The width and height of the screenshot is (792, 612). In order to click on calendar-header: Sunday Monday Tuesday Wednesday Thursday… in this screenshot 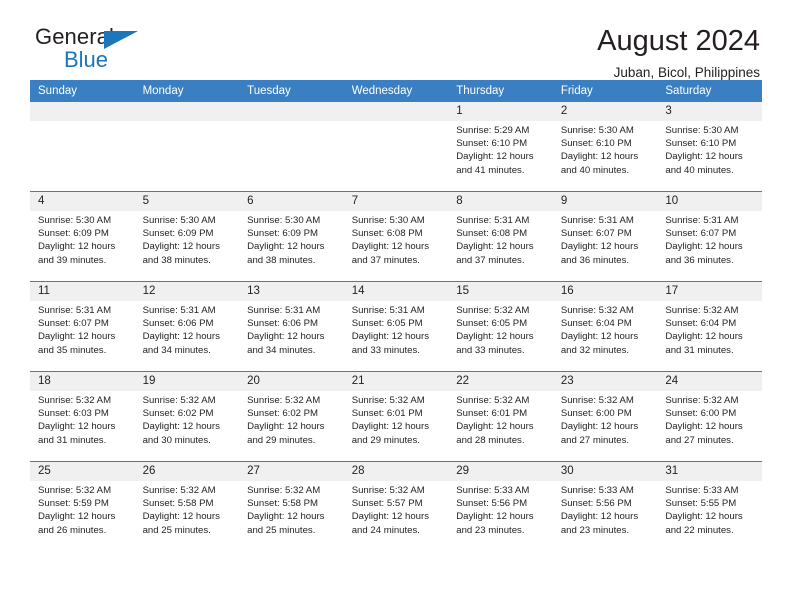, I will do `click(396, 91)`.